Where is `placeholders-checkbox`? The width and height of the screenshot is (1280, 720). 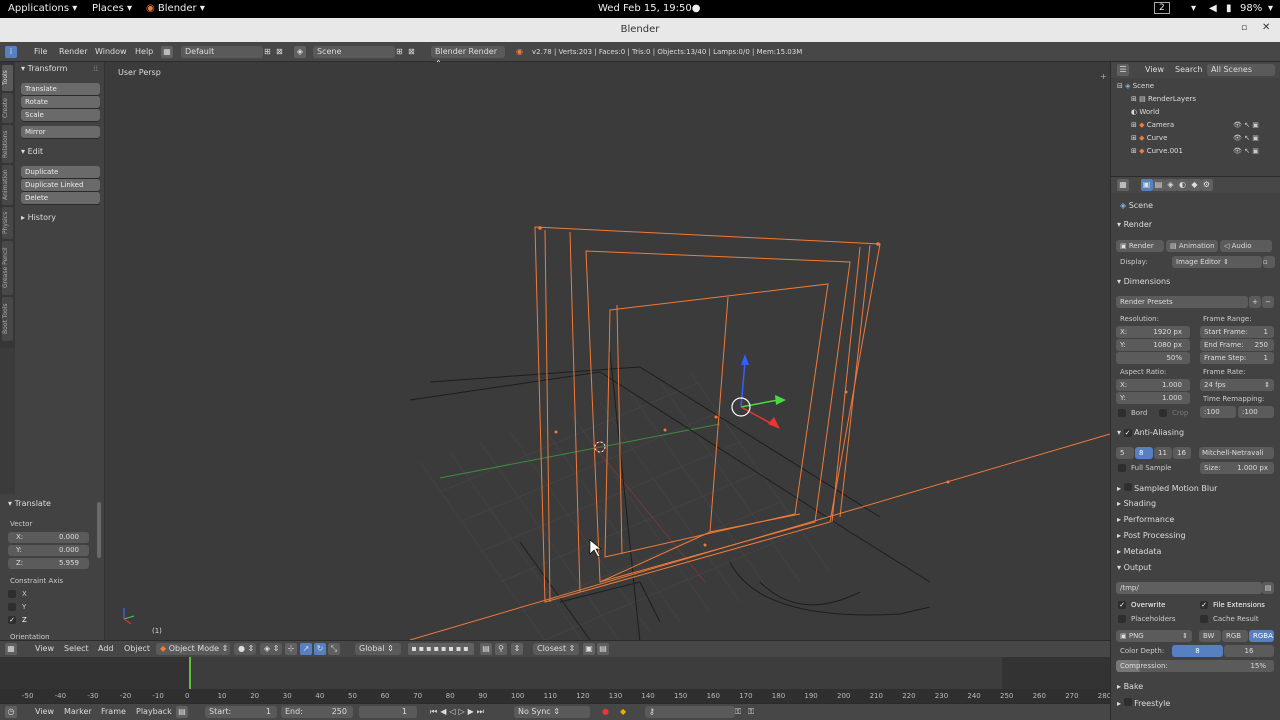 placeholders-checkbox is located at coordinates (1122, 619).